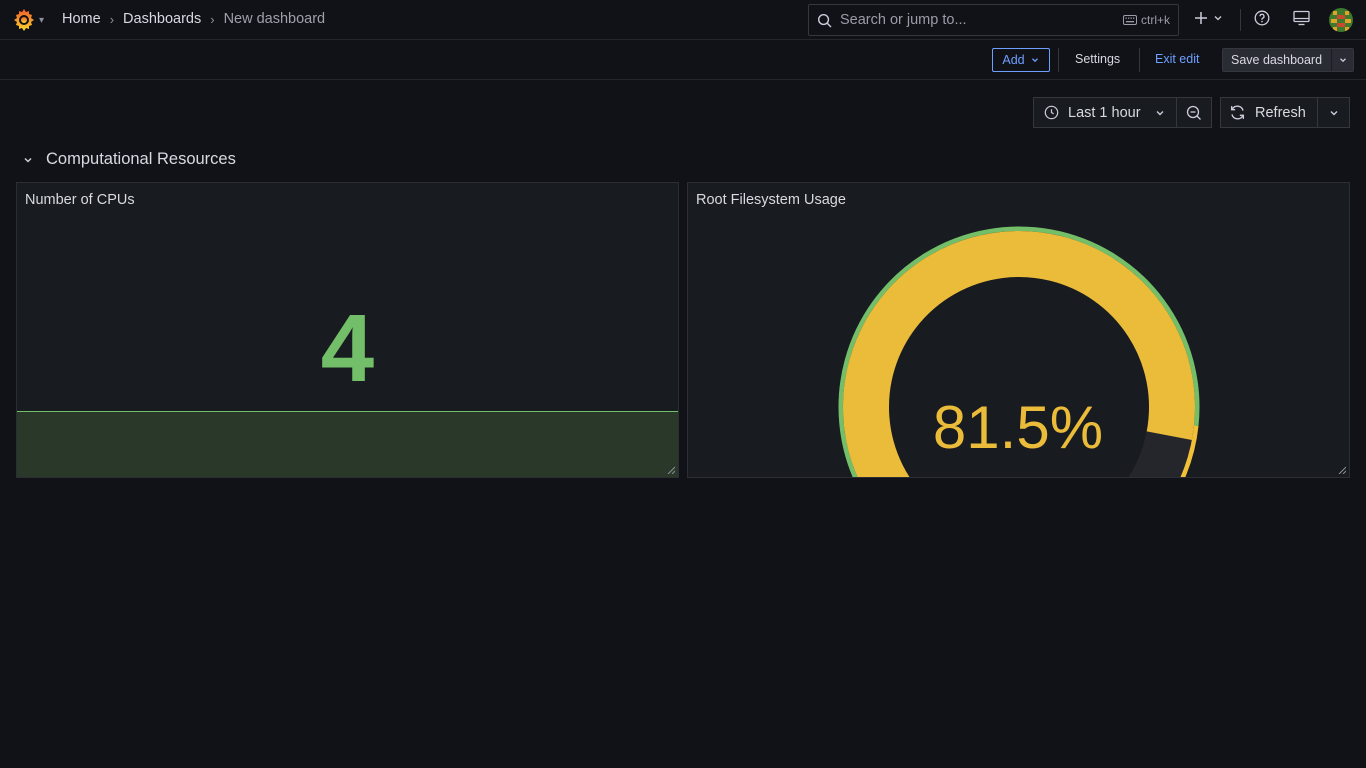  What do you see at coordinates (1277, 60) in the screenshot?
I see `save-dashboard-button: Save dashboard` at bounding box center [1277, 60].